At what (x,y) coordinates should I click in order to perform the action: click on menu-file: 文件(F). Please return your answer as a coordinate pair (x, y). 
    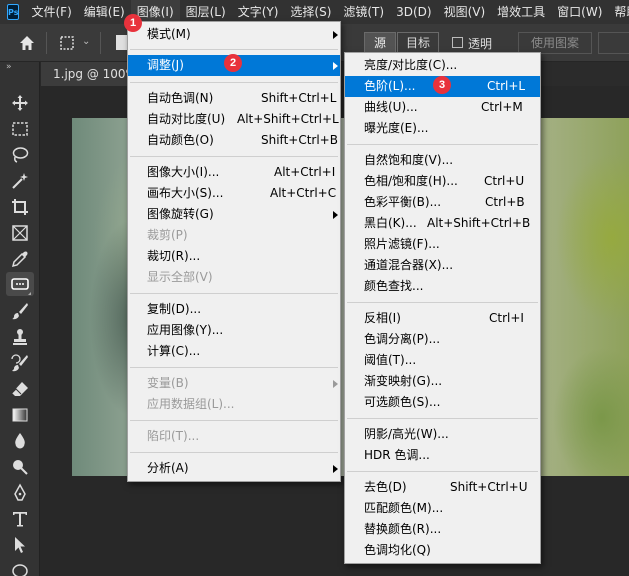
    Looking at the image, I should click on (51, 12).